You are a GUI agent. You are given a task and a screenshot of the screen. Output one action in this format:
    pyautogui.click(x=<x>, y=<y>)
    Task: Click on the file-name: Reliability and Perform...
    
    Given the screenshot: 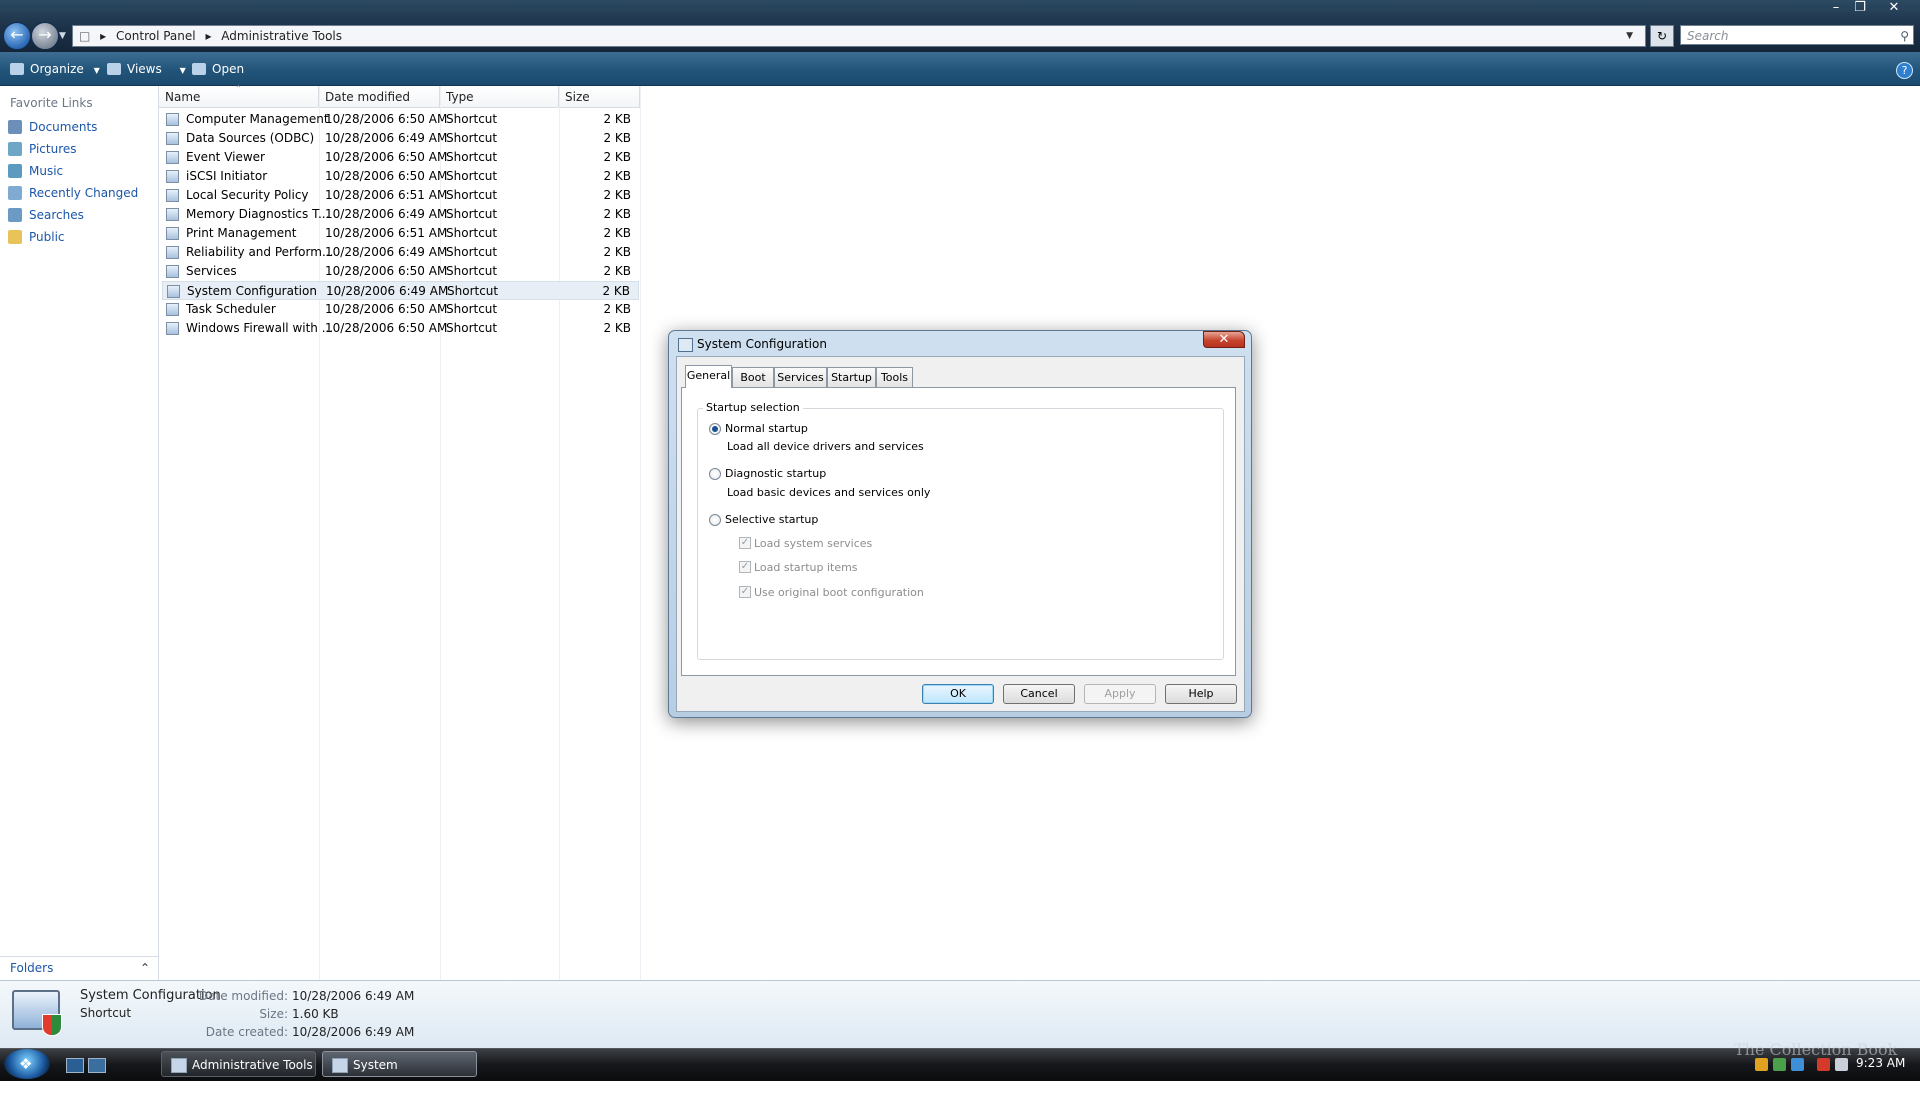 What is the action you would take?
    pyautogui.click(x=260, y=252)
    